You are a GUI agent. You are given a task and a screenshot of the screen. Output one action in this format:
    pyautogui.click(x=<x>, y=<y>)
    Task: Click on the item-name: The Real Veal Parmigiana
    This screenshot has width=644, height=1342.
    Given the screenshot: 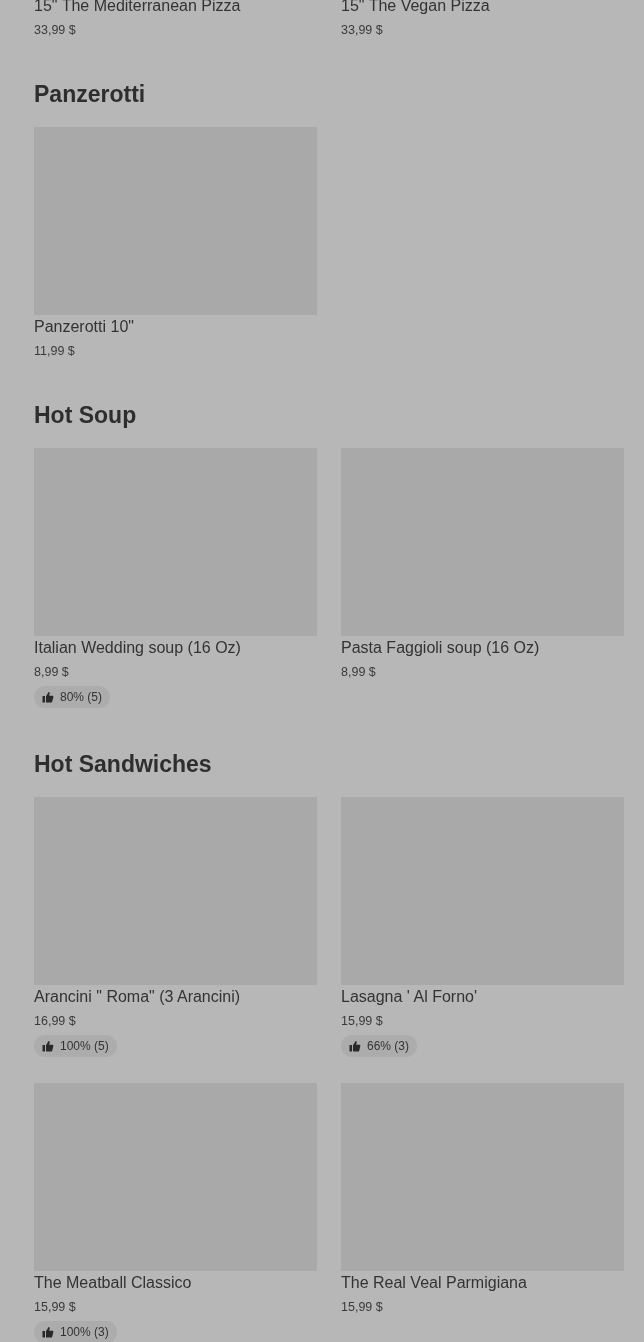 What is the action you would take?
    pyautogui.click(x=482, y=1283)
    